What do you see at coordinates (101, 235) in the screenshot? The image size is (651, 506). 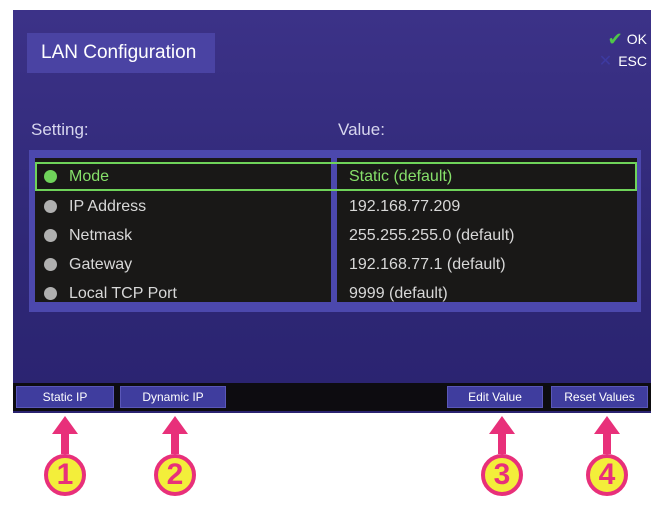 I see `setting-name: Netmask` at bounding box center [101, 235].